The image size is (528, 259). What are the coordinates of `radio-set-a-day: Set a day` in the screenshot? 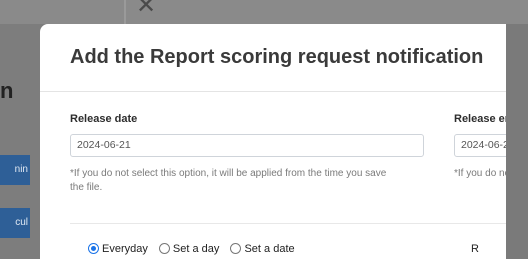 It's located at (189, 248).